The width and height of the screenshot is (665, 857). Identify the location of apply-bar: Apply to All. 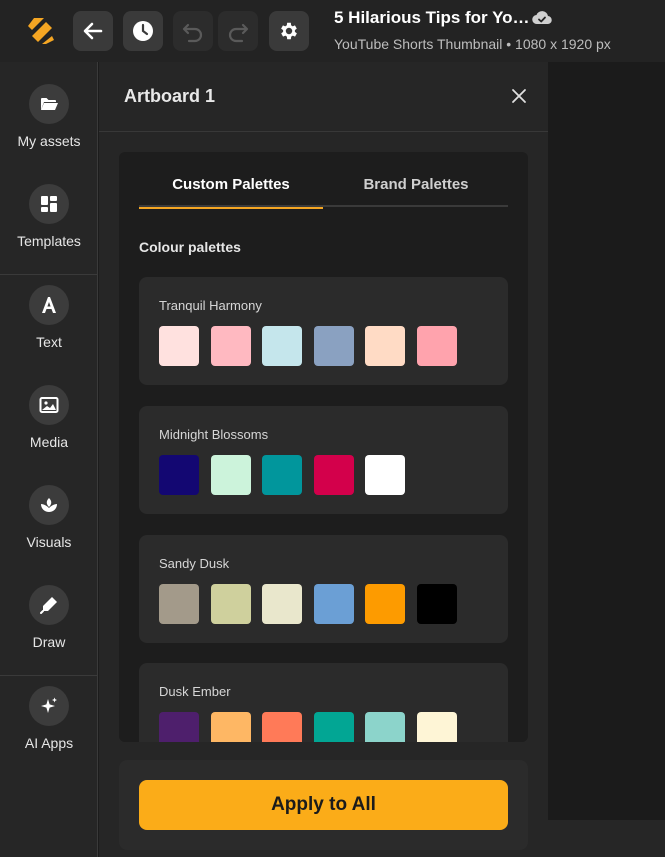
(323, 805).